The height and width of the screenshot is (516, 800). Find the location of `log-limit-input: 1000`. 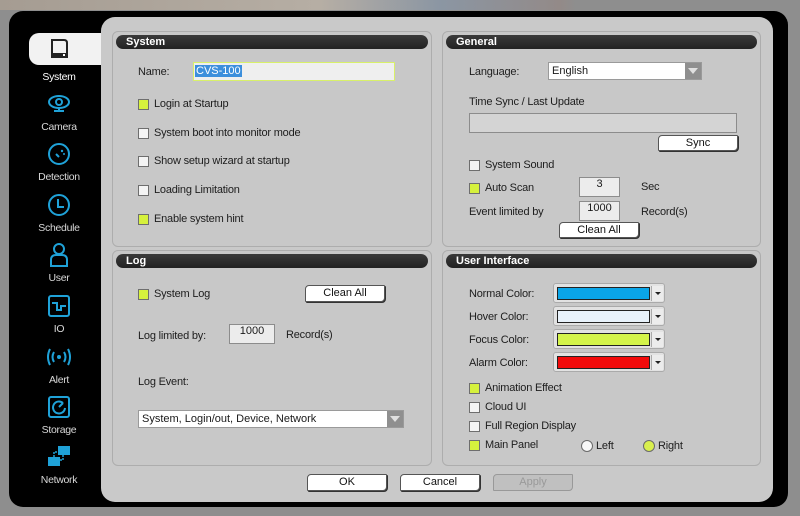

log-limit-input: 1000 is located at coordinates (252, 334).